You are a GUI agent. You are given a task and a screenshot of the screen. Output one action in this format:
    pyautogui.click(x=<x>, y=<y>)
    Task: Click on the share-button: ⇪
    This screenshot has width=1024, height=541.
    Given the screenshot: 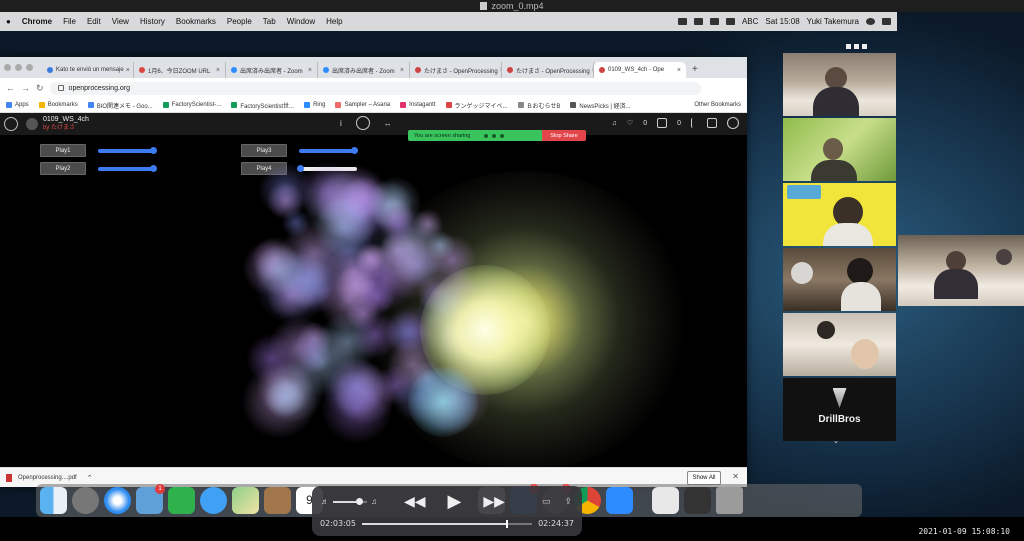 What is the action you would take?
    pyautogui.click(x=568, y=501)
    